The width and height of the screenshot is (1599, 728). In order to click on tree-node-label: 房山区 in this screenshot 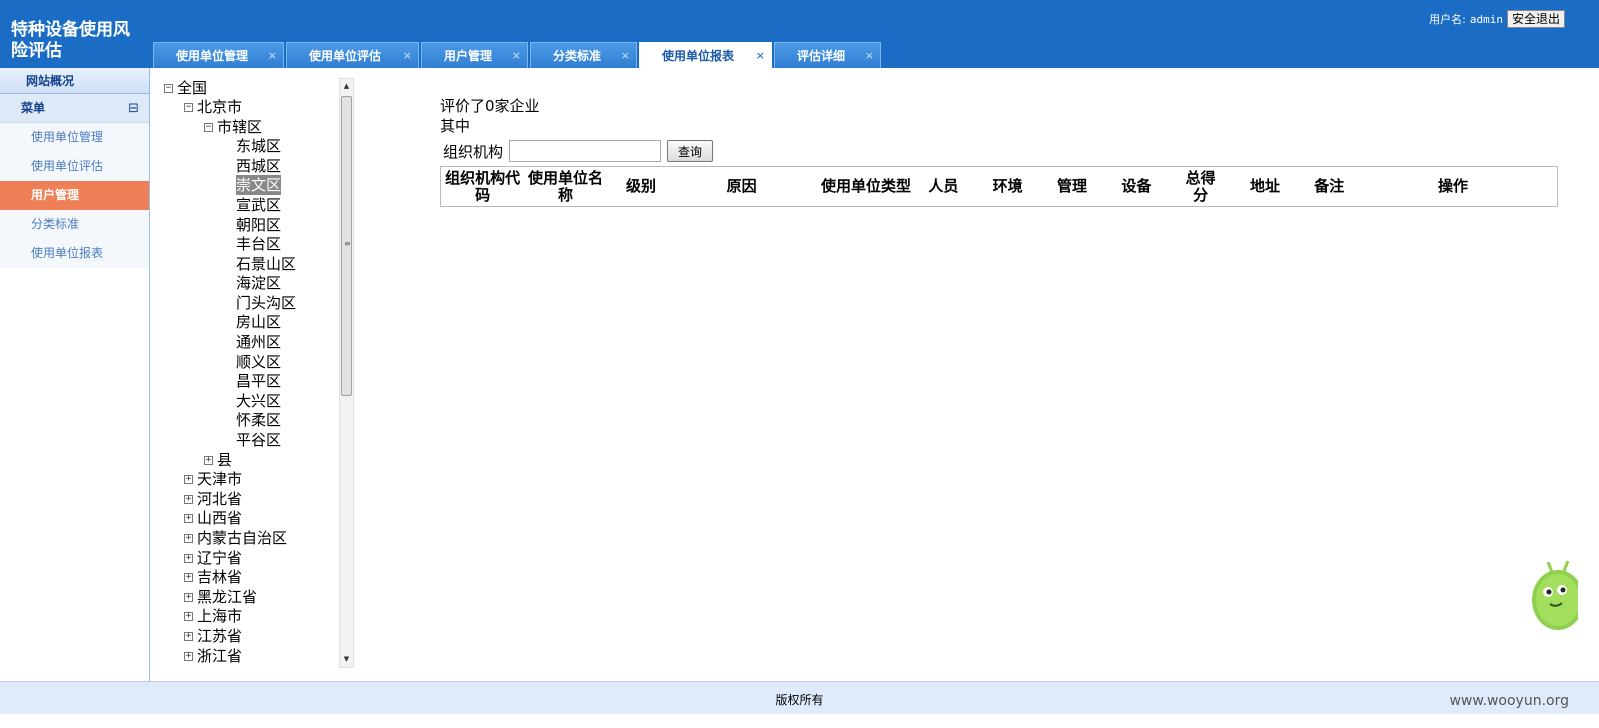, I will do `click(258, 322)`.